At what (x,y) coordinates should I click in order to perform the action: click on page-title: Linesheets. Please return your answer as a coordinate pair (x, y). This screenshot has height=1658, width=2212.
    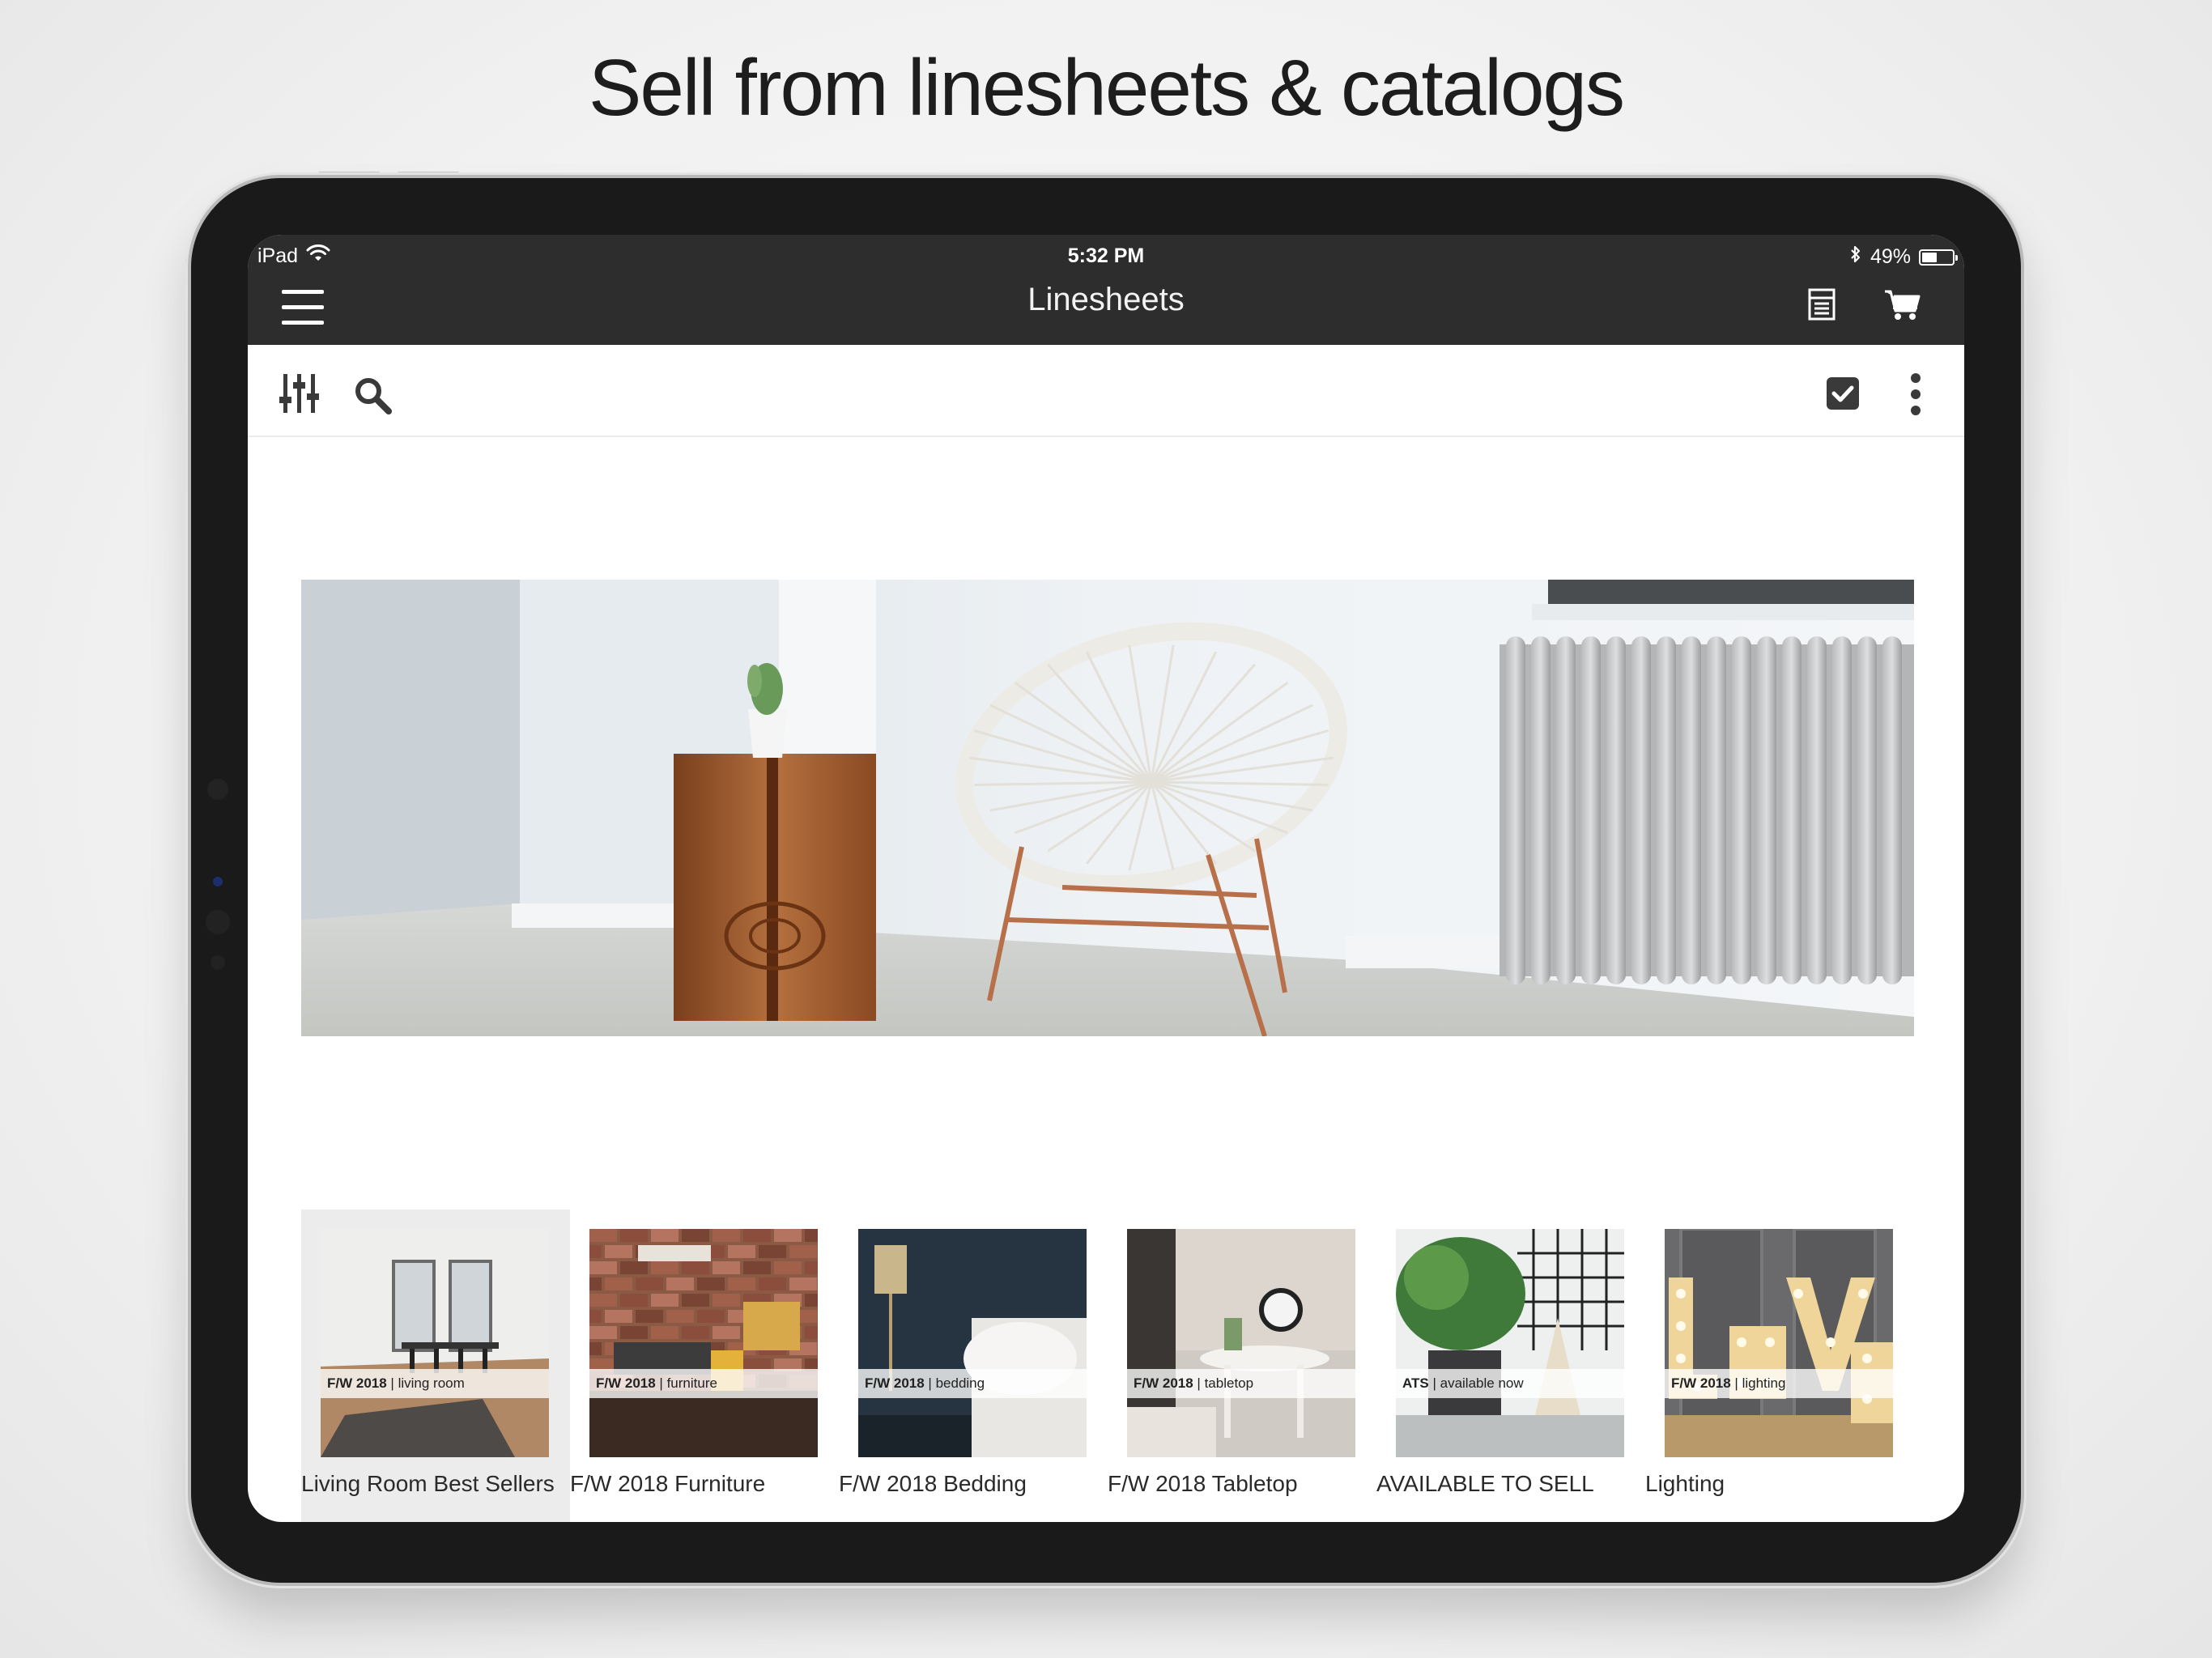
    Looking at the image, I should click on (1106, 299).